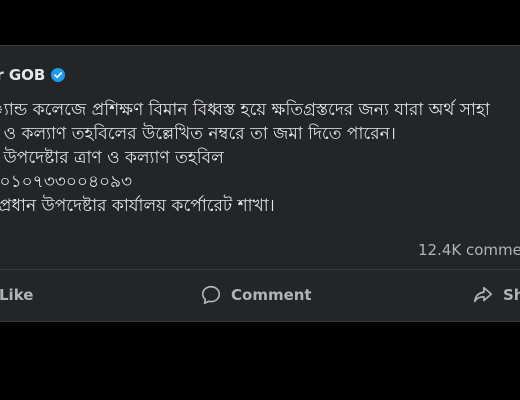 The image size is (520, 400). I want to click on post-line: ন উপদেষ্টার ত্রাণ ও কল্যাণ তহবিল, so click(112, 158).